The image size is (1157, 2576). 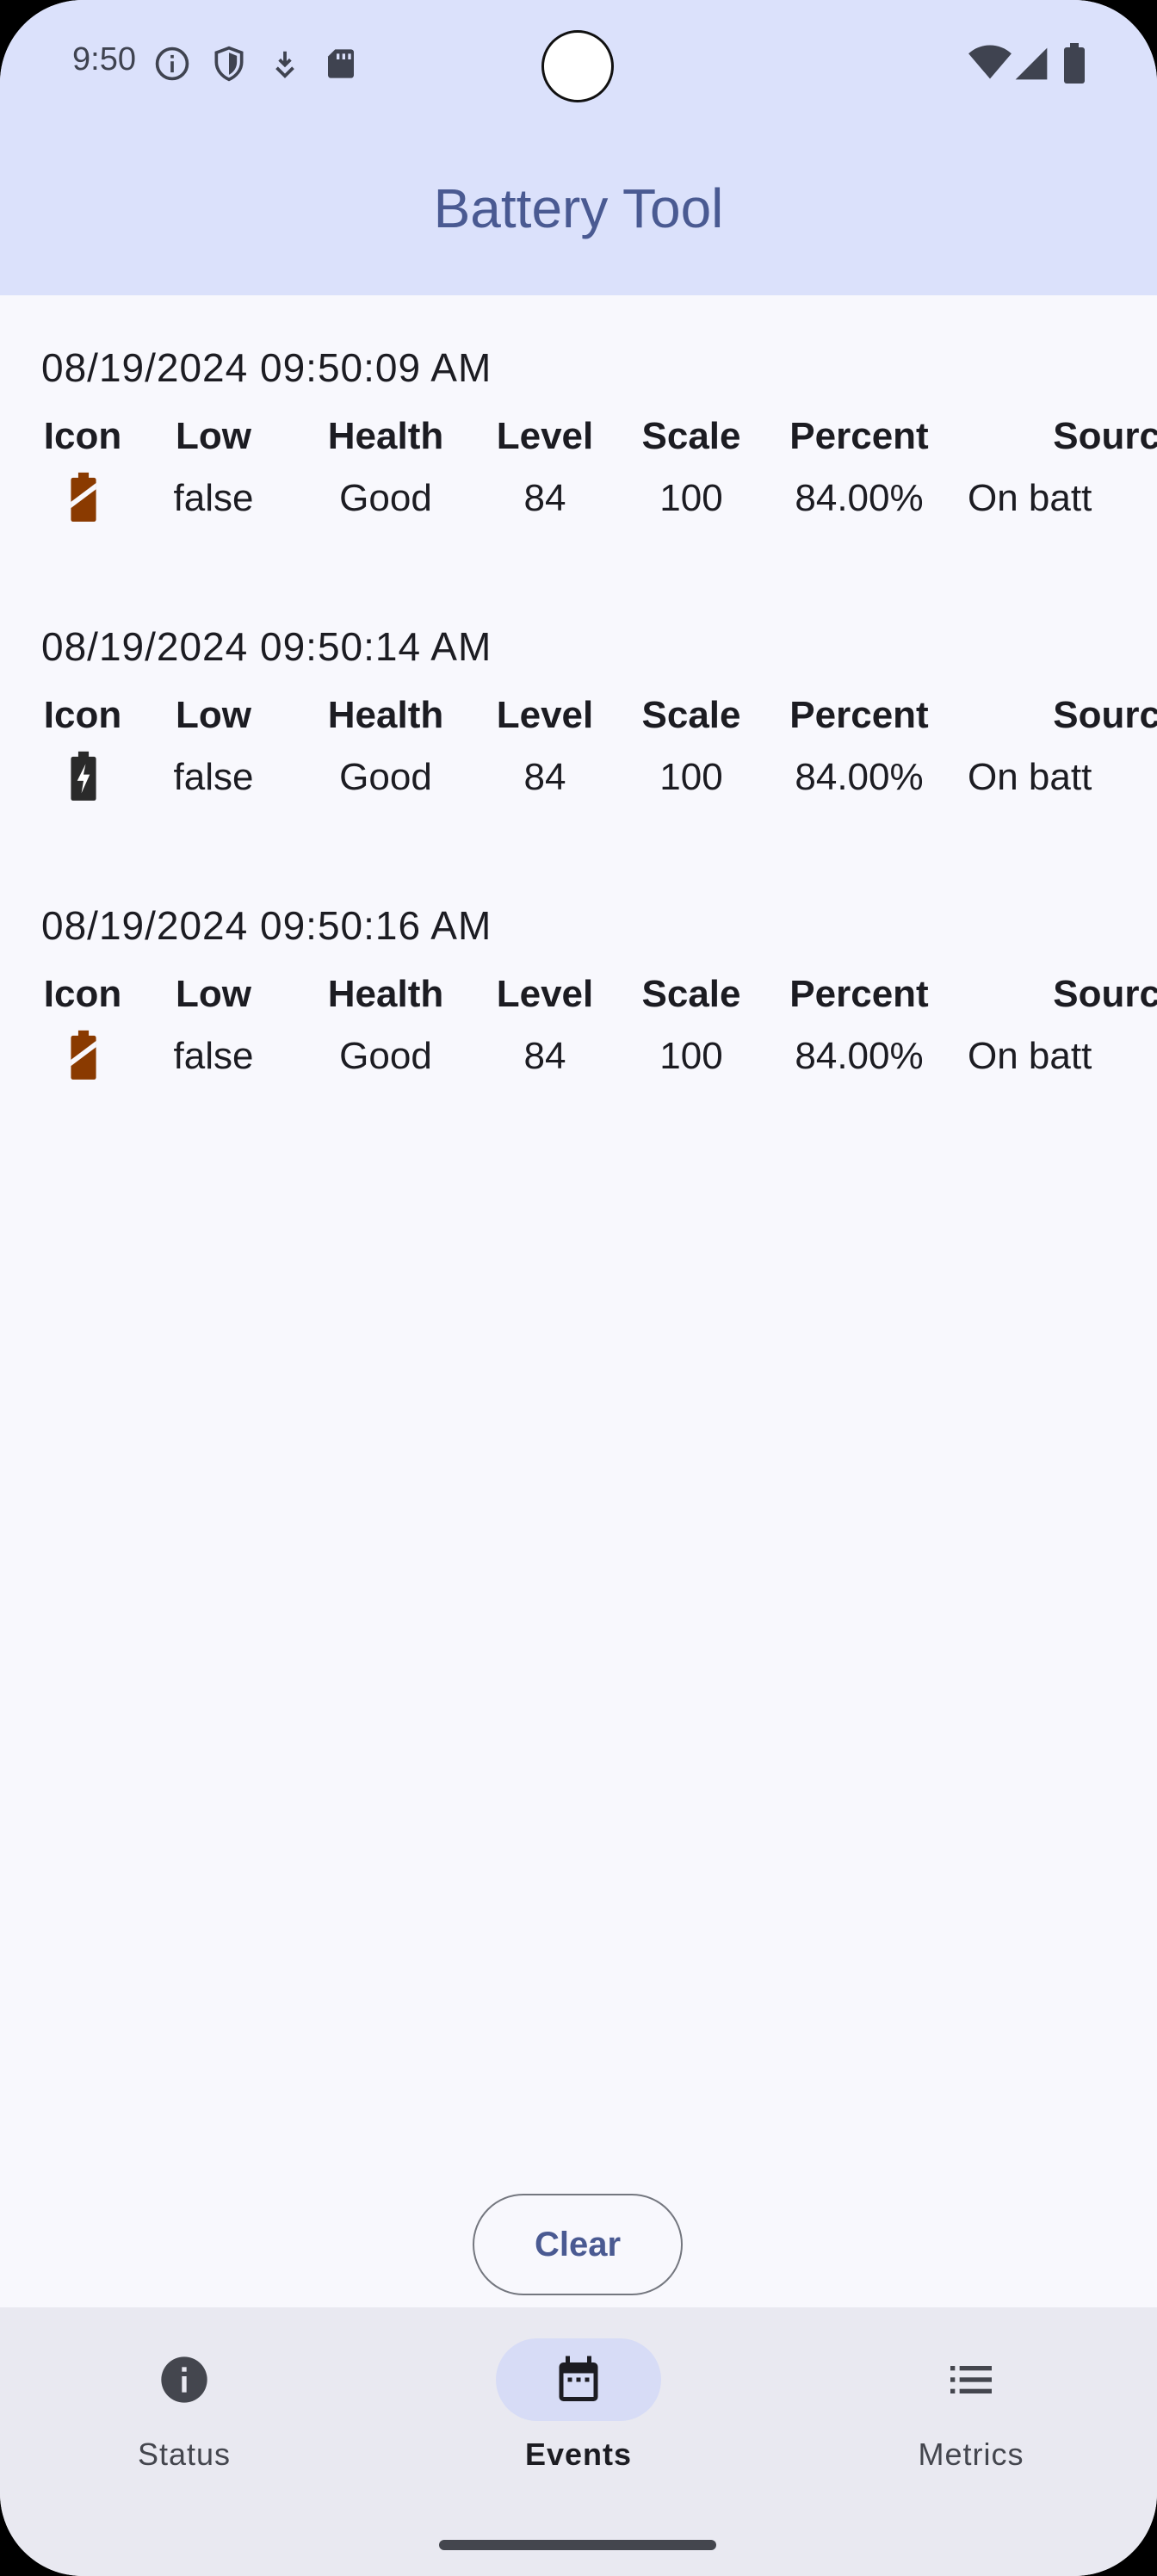 I want to click on front-camera, so click(x=578, y=66).